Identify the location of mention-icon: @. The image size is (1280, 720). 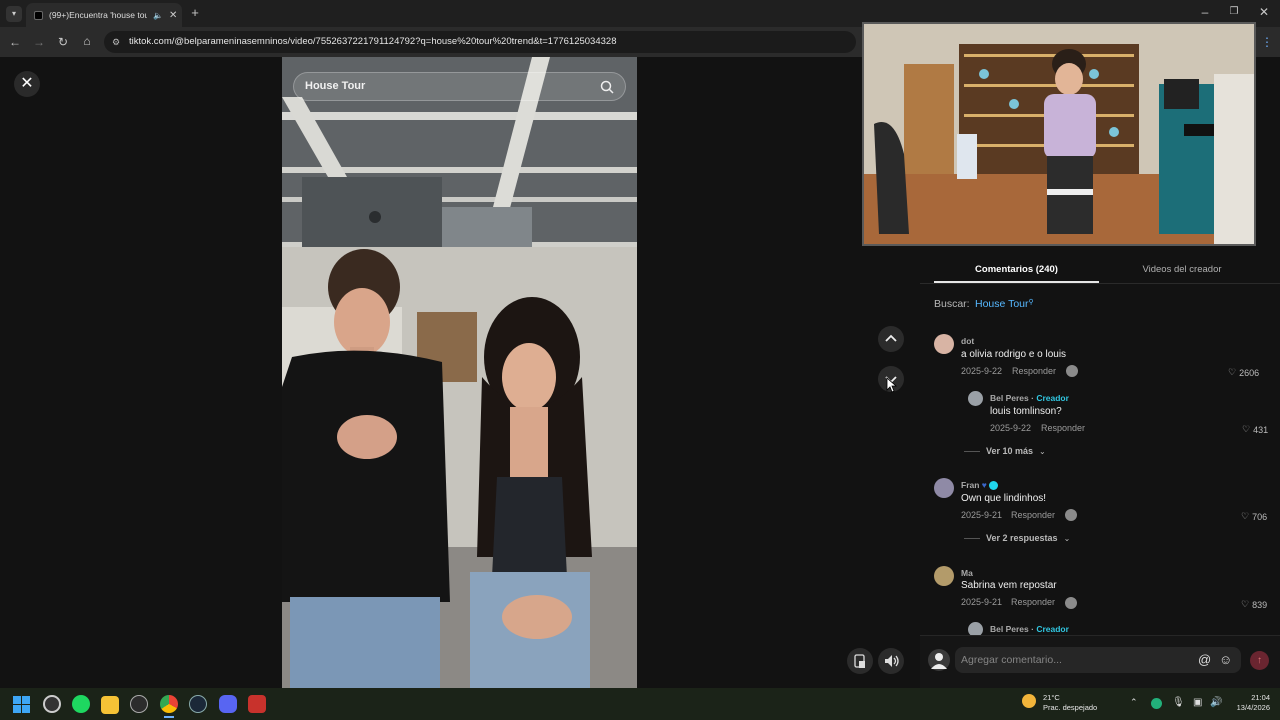
(1204, 659).